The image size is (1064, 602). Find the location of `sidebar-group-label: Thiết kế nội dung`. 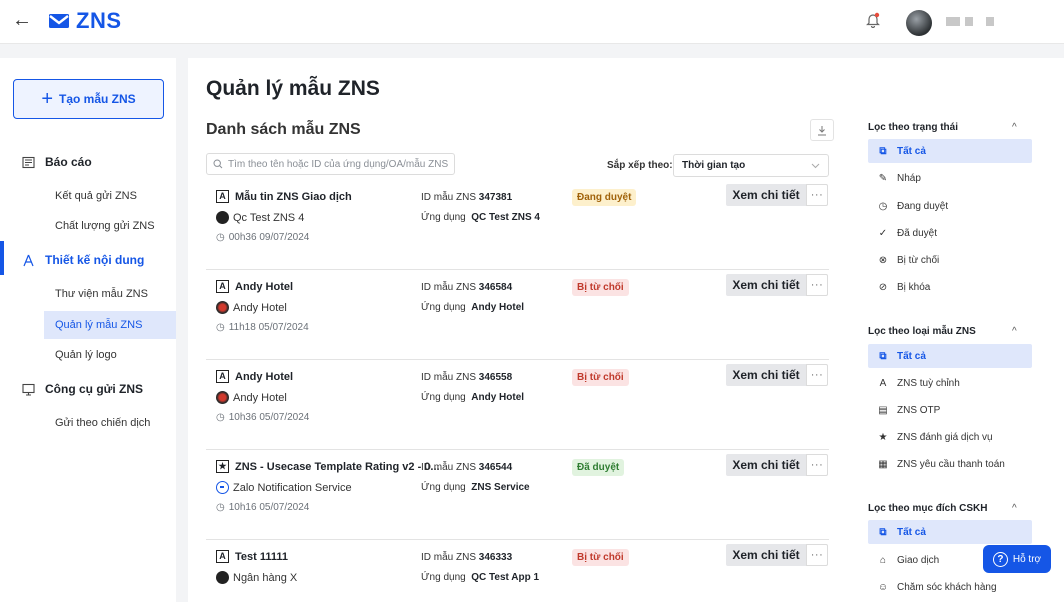

sidebar-group-label: Thiết kế nội dung is located at coordinates (95, 260).